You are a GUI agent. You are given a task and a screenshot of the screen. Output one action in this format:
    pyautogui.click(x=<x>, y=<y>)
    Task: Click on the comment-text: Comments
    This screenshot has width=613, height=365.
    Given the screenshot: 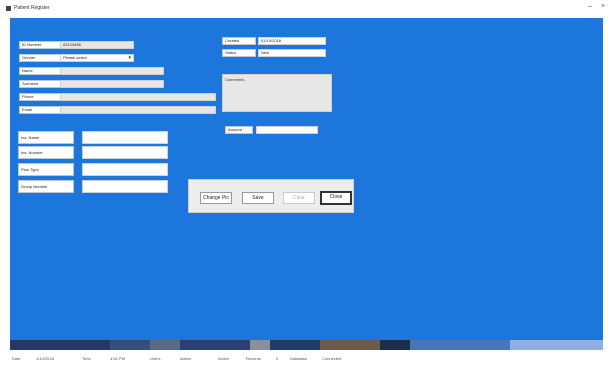 What is the action you would take?
    pyautogui.click(x=235, y=79)
    